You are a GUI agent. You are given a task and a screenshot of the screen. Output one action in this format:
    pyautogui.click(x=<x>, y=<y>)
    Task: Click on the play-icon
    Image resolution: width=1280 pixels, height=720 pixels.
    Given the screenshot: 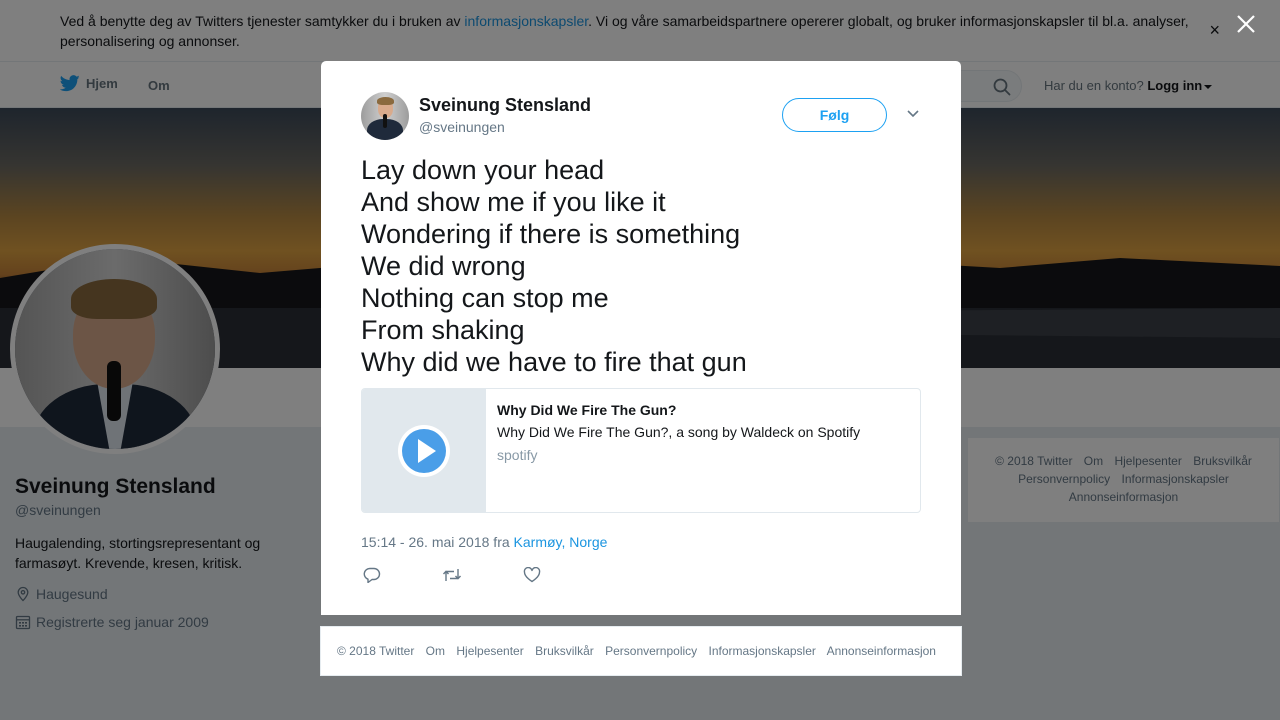 What is the action you would take?
    pyautogui.click(x=424, y=451)
    